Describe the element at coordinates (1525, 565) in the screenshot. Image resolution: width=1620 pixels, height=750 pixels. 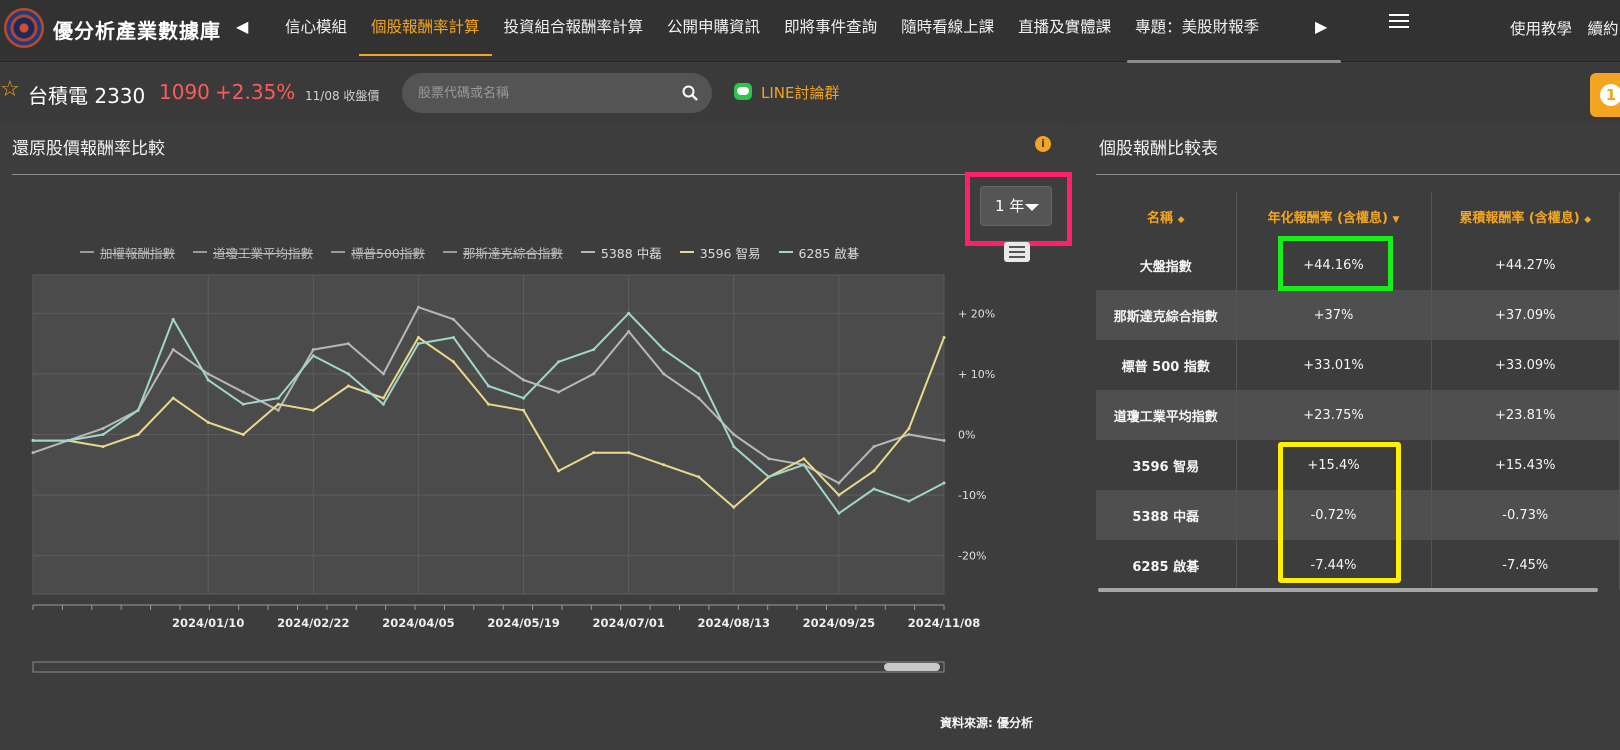
I see `cell-cumulative: -7.45%` at that location.